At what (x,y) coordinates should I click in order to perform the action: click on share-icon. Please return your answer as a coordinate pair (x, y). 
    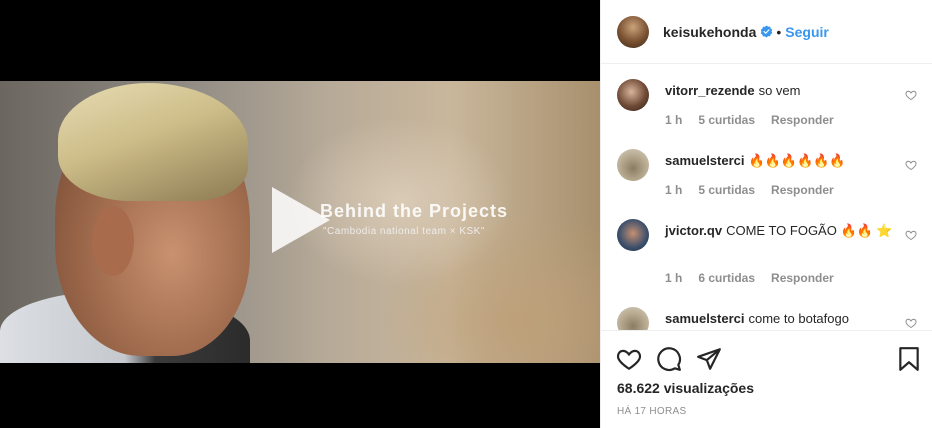
    Looking at the image, I should click on (709, 359).